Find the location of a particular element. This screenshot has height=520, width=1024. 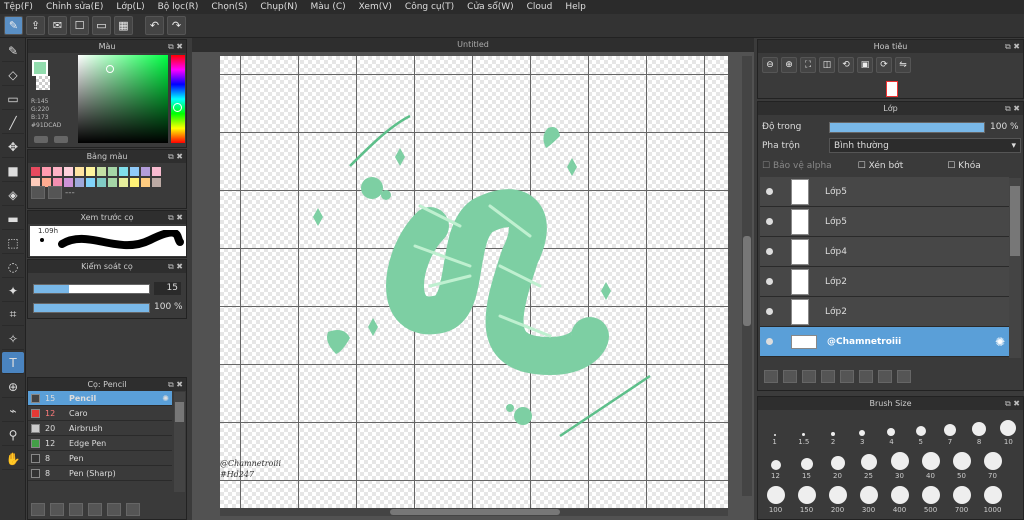

brush-size-option: 30 is located at coordinates (899, 463).